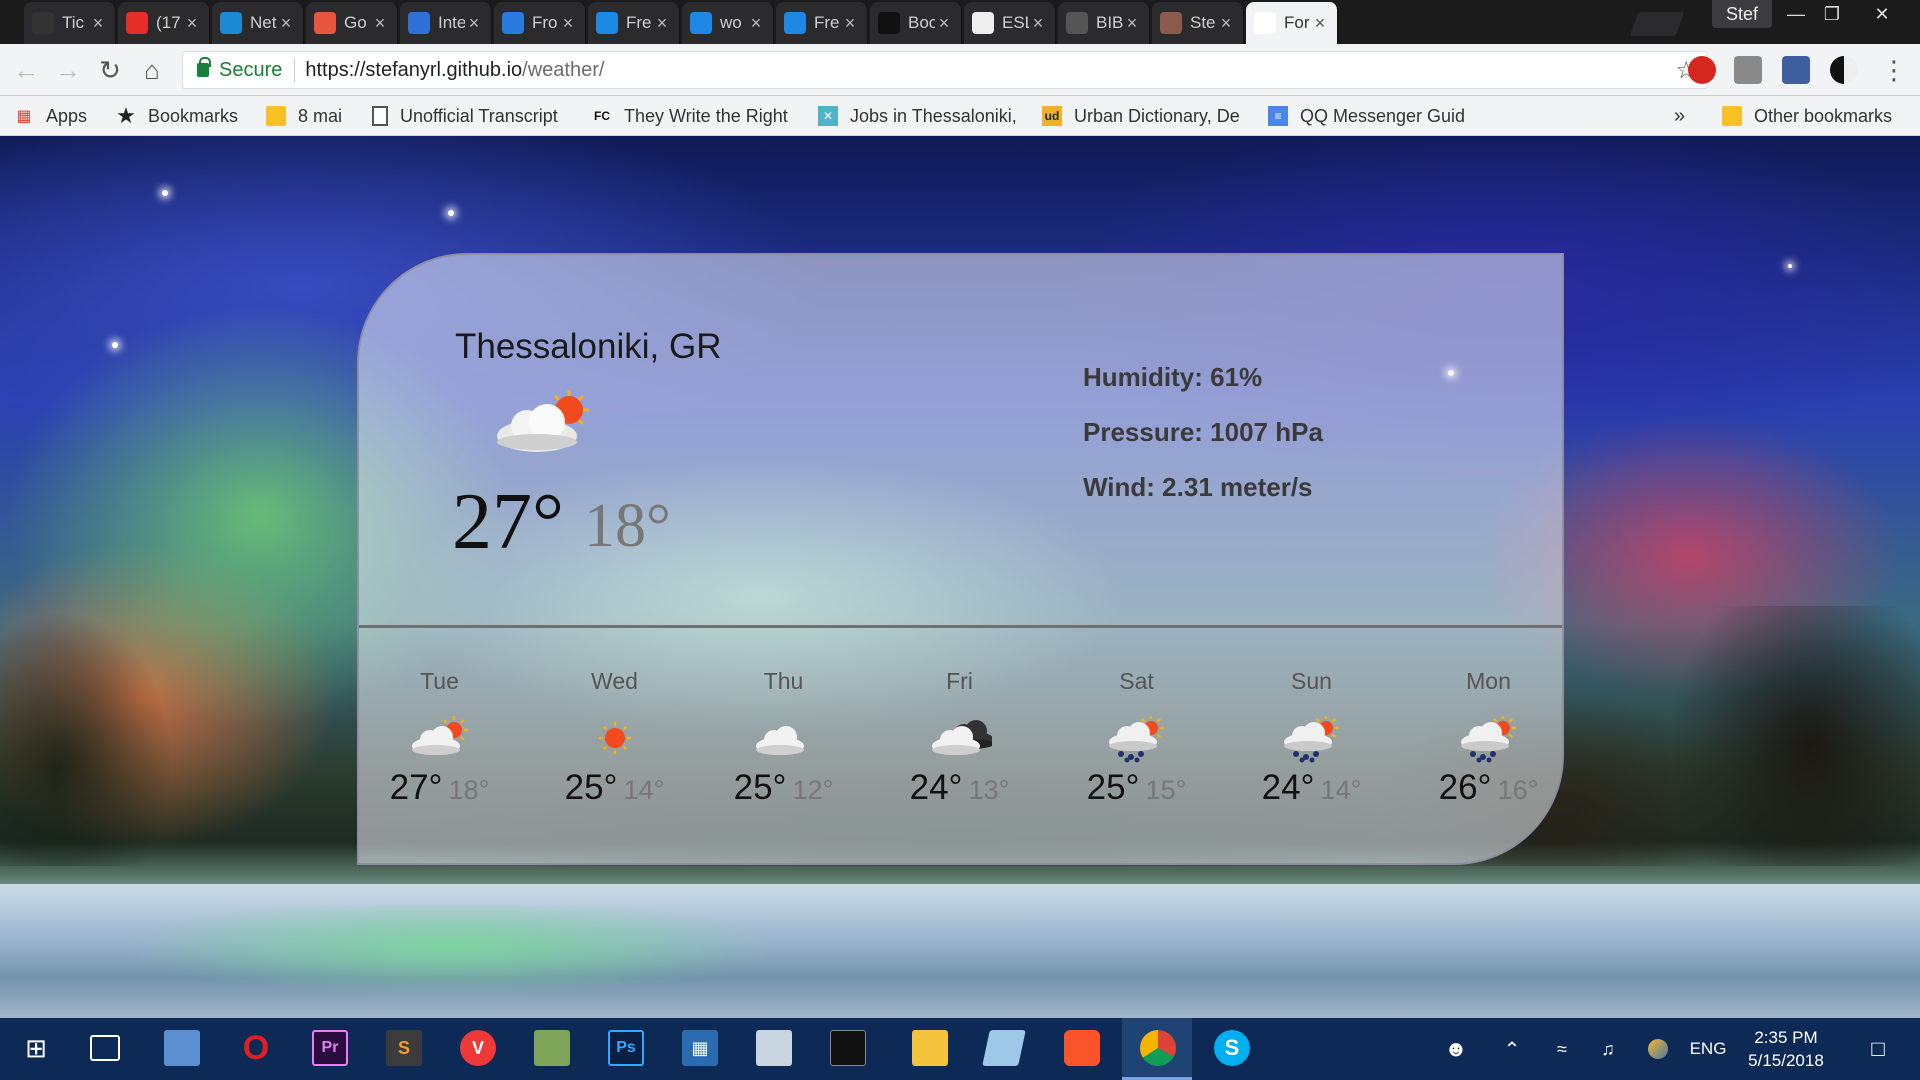 This screenshot has height=1080, width=1920. Describe the element at coordinates (152, 70) in the screenshot. I see `home-button: ⌂` at that location.